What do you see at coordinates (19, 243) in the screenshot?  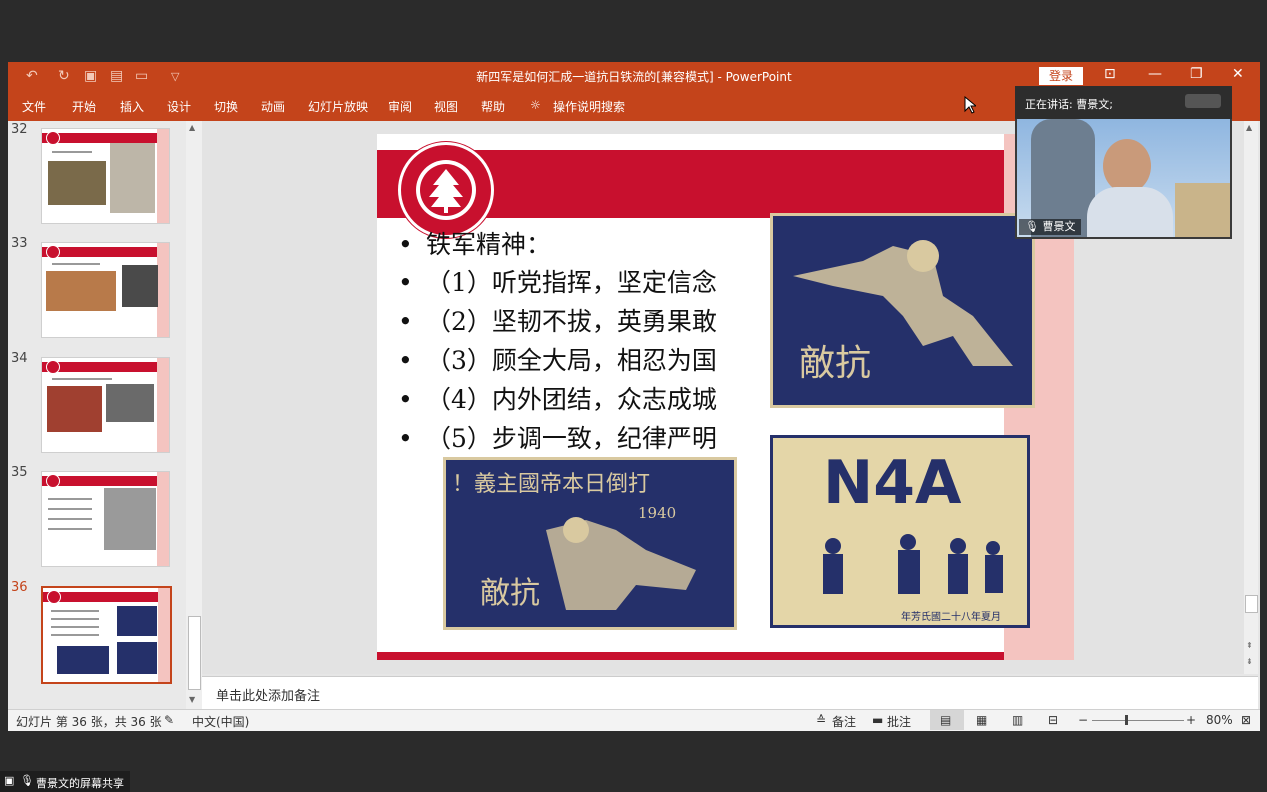 I see `thumbnail-number: 33` at bounding box center [19, 243].